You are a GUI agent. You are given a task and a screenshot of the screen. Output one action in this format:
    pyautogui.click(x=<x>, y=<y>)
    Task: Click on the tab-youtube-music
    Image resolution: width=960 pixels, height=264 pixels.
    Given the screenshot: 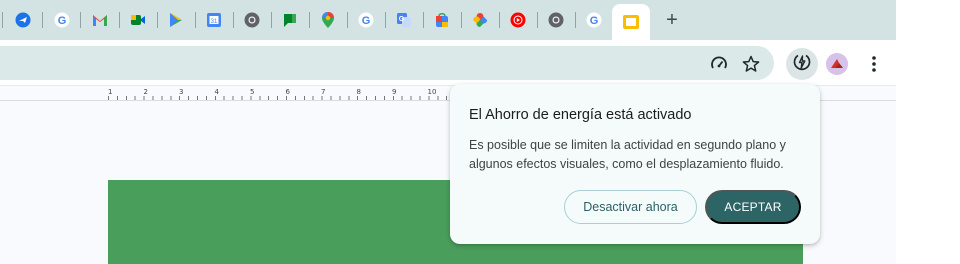 What is the action you would take?
    pyautogui.click(x=518, y=20)
    